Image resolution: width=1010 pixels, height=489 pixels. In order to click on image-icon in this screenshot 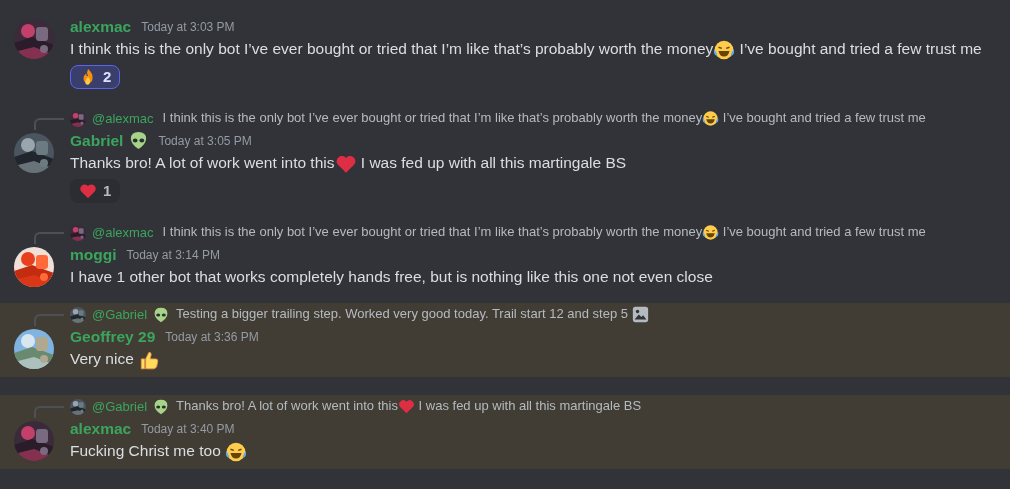, I will do `click(640, 315)`.